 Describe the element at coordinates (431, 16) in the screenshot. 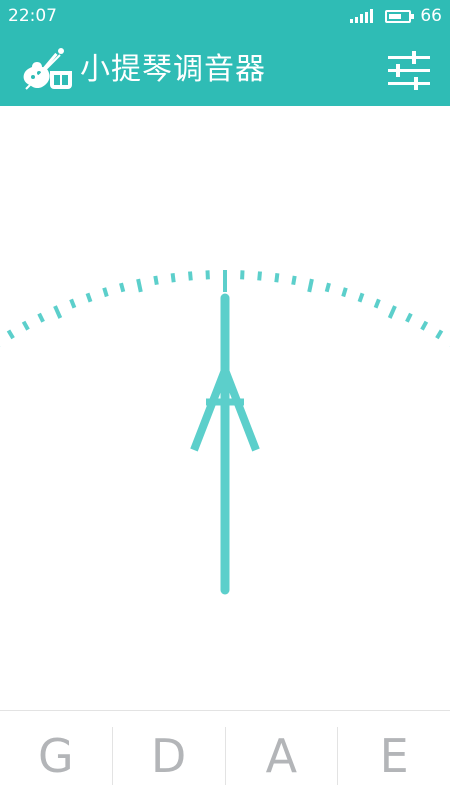

I see `battery-level: 66` at that location.